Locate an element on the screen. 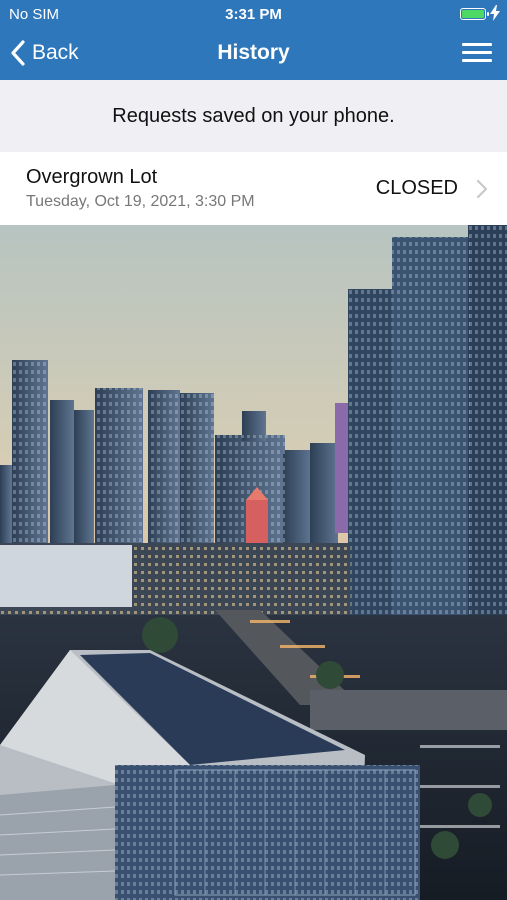 The height and width of the screenshot is (900, 507). battery-icon is located at coordinates (474, 14).